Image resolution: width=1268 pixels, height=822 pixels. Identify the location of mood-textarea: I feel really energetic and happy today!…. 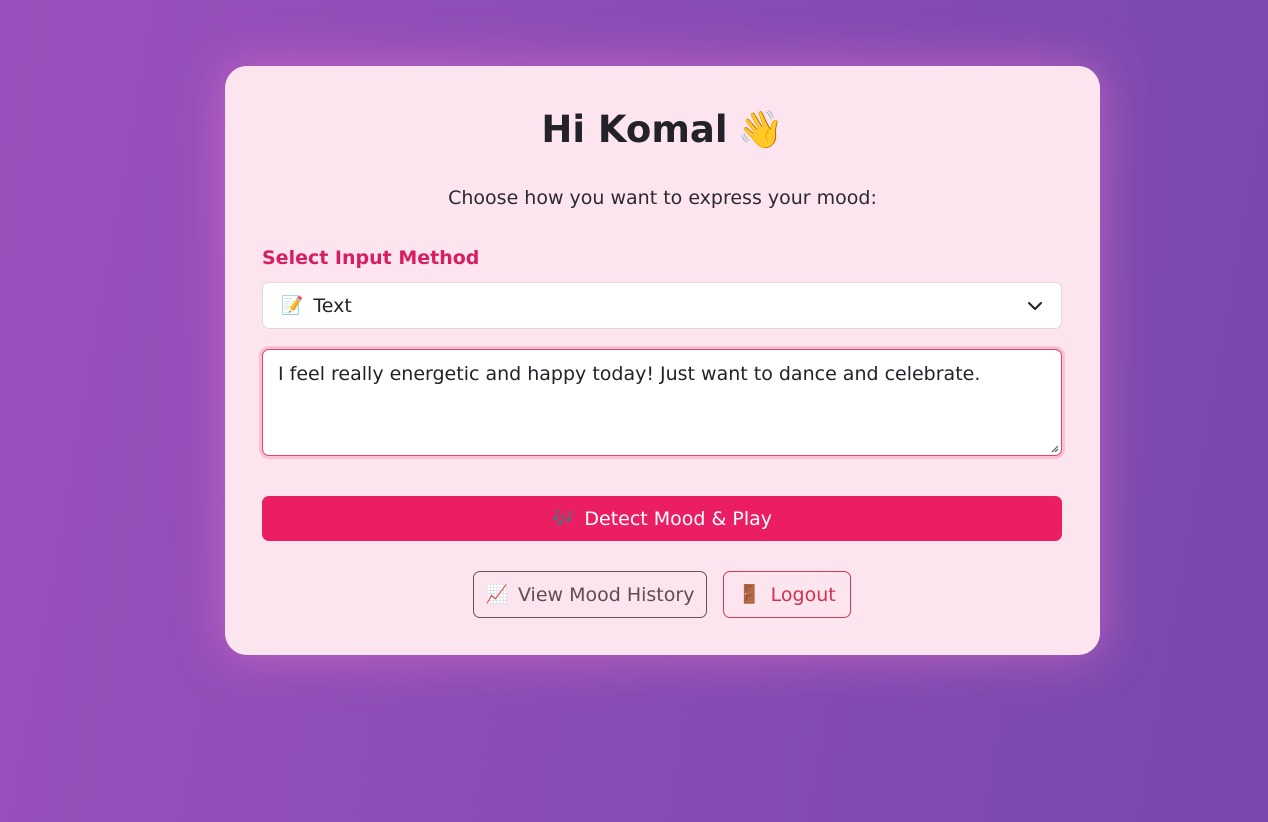
(662, 402).